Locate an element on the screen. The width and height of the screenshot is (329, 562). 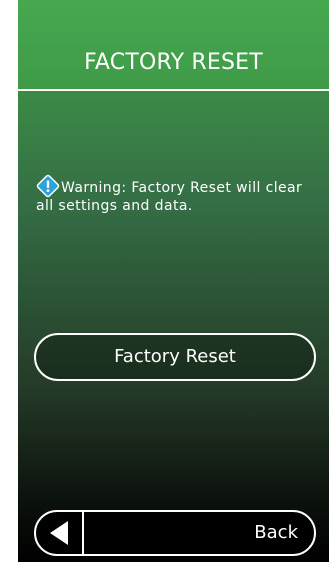
bottom-nav-bar: Back is located at coordinates (175, 533).